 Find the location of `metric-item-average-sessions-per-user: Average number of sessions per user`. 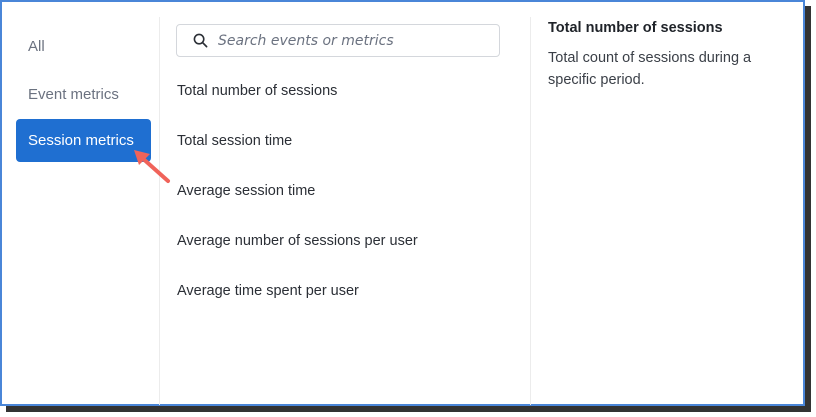

metric-item-average-sessions-per-user: Average number of sessions per user is located at coordinates (297, 241).